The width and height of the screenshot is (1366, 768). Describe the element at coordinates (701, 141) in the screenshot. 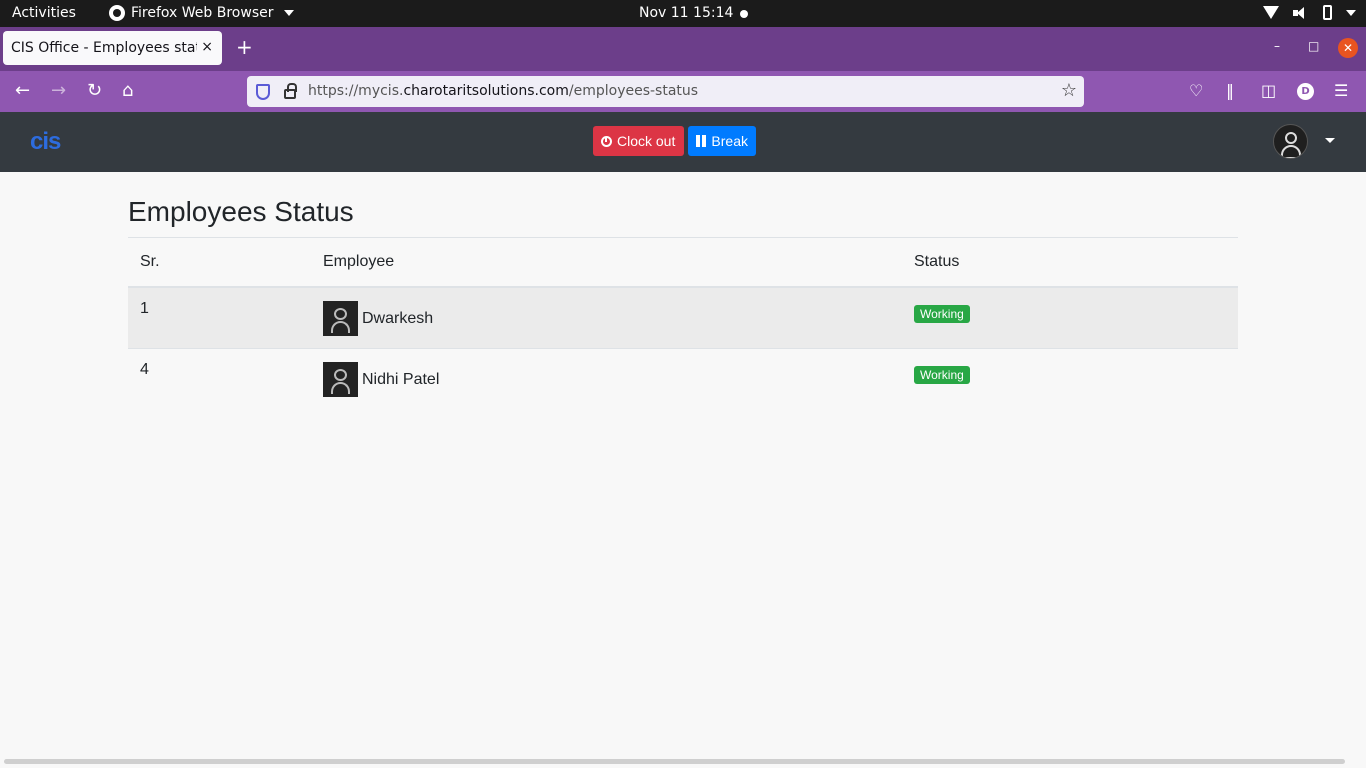

I see `pause-icon` at that location.